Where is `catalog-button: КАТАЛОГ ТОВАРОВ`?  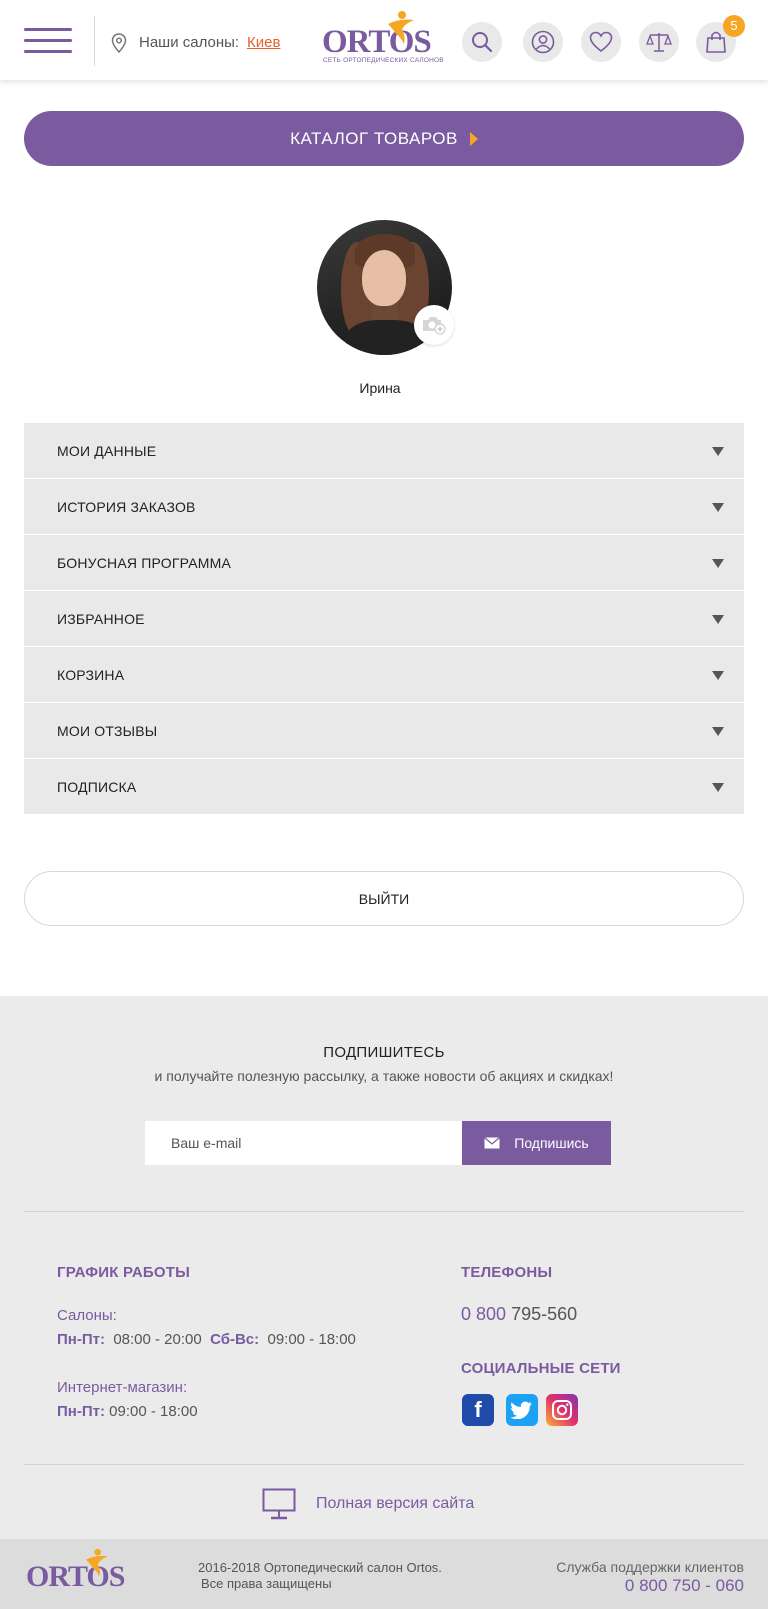
catalog-button: КАТАЛОГ ТОВАРОВ is located at coordinates (384, 138).